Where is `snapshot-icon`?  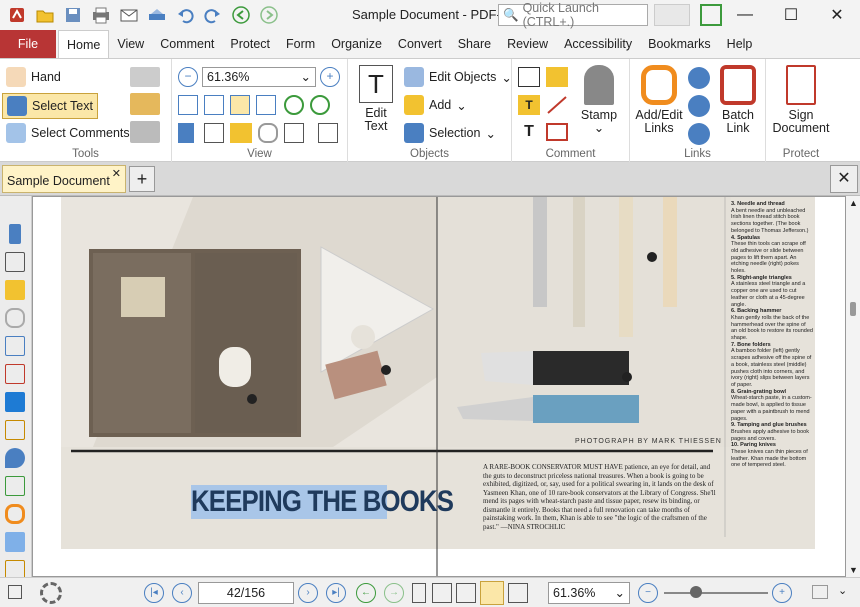 snapshot-icon is located at coordinates (145, 77).